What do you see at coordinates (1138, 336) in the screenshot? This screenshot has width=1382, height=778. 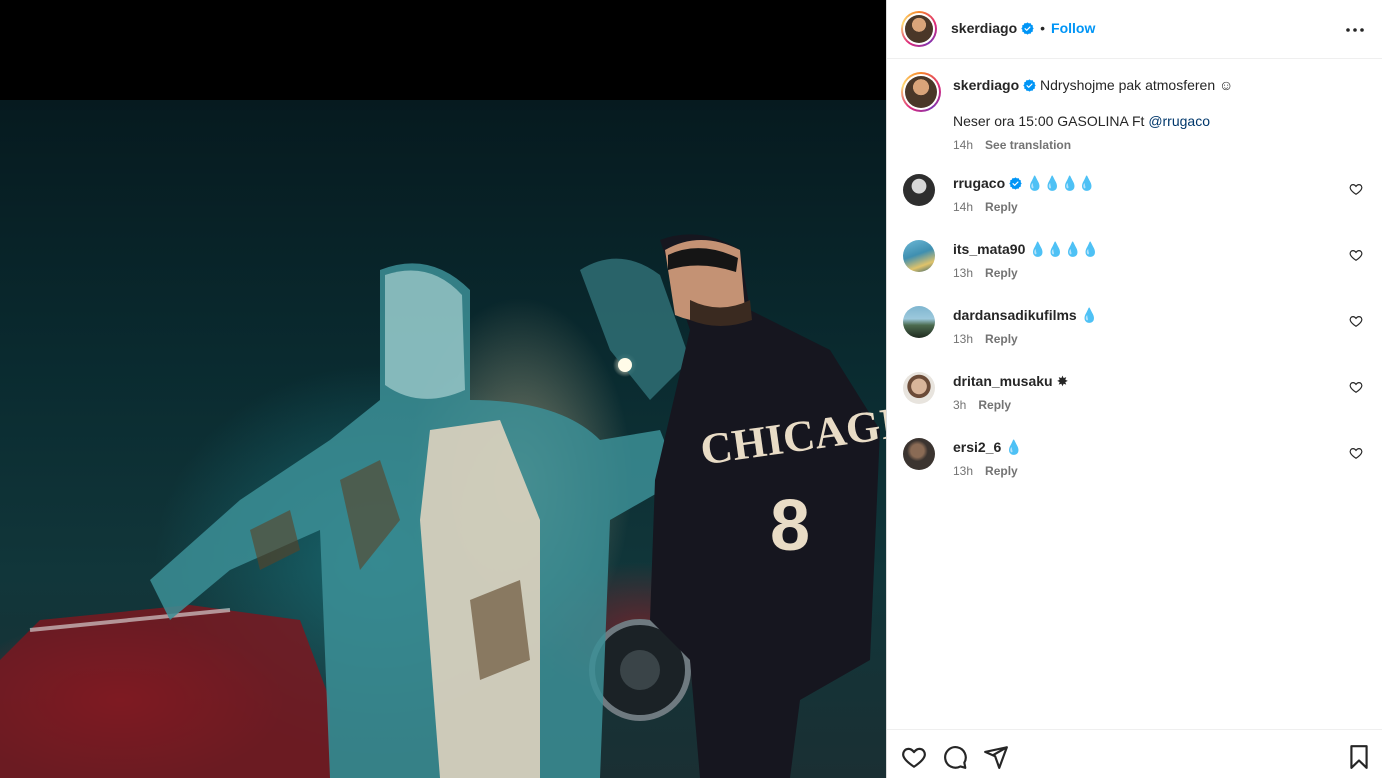 I see `comment-item: dardansadikufilms 💧 13h Reply` at bounding box center [1138, 336].